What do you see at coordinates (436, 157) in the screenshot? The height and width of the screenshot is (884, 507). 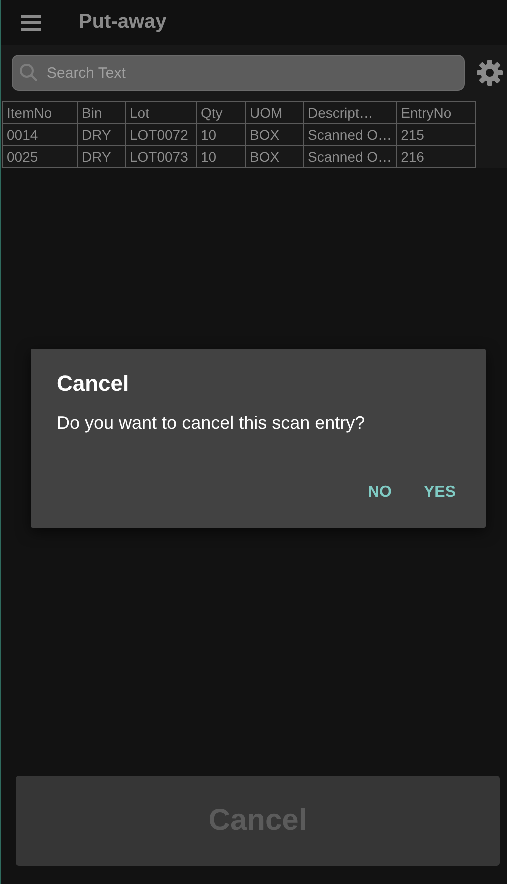 I see `table-cell: 216` at bounding box center [436, 157].